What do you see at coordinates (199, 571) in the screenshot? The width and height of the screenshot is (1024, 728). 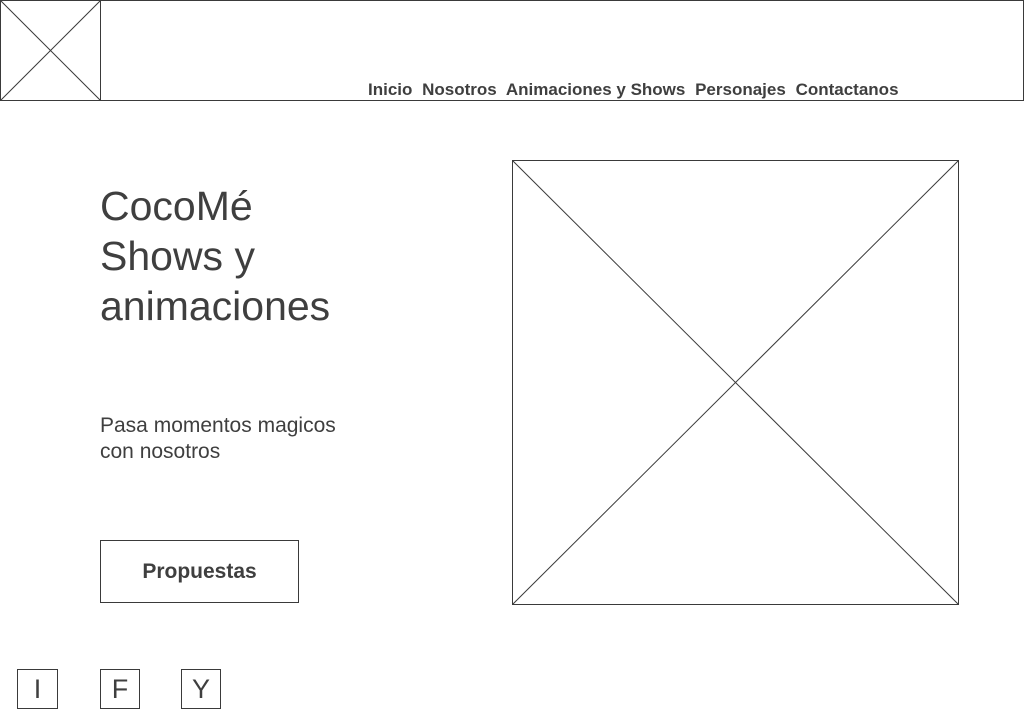 I see `propuestas-button: Propuestas` at bounding box center [199, 571].